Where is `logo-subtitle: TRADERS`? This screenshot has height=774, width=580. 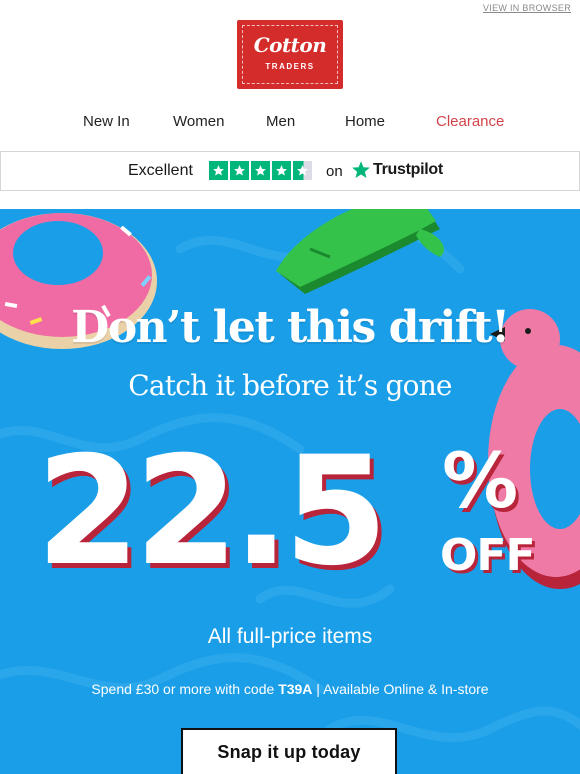
logo-subtitle: TRADERS is located at coordinates (290, 66).